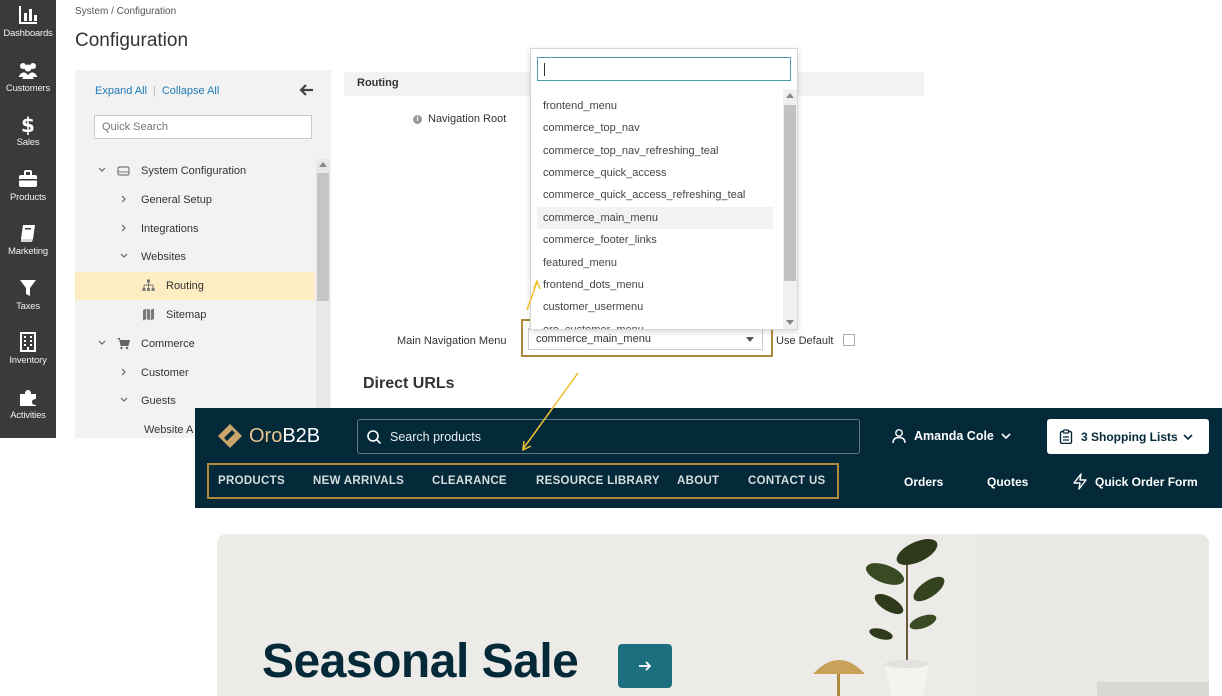  Describe the element at coordinates (469, 481) in the screenshot. I see `menu-item-clearance: CLEARANCE` at that location.